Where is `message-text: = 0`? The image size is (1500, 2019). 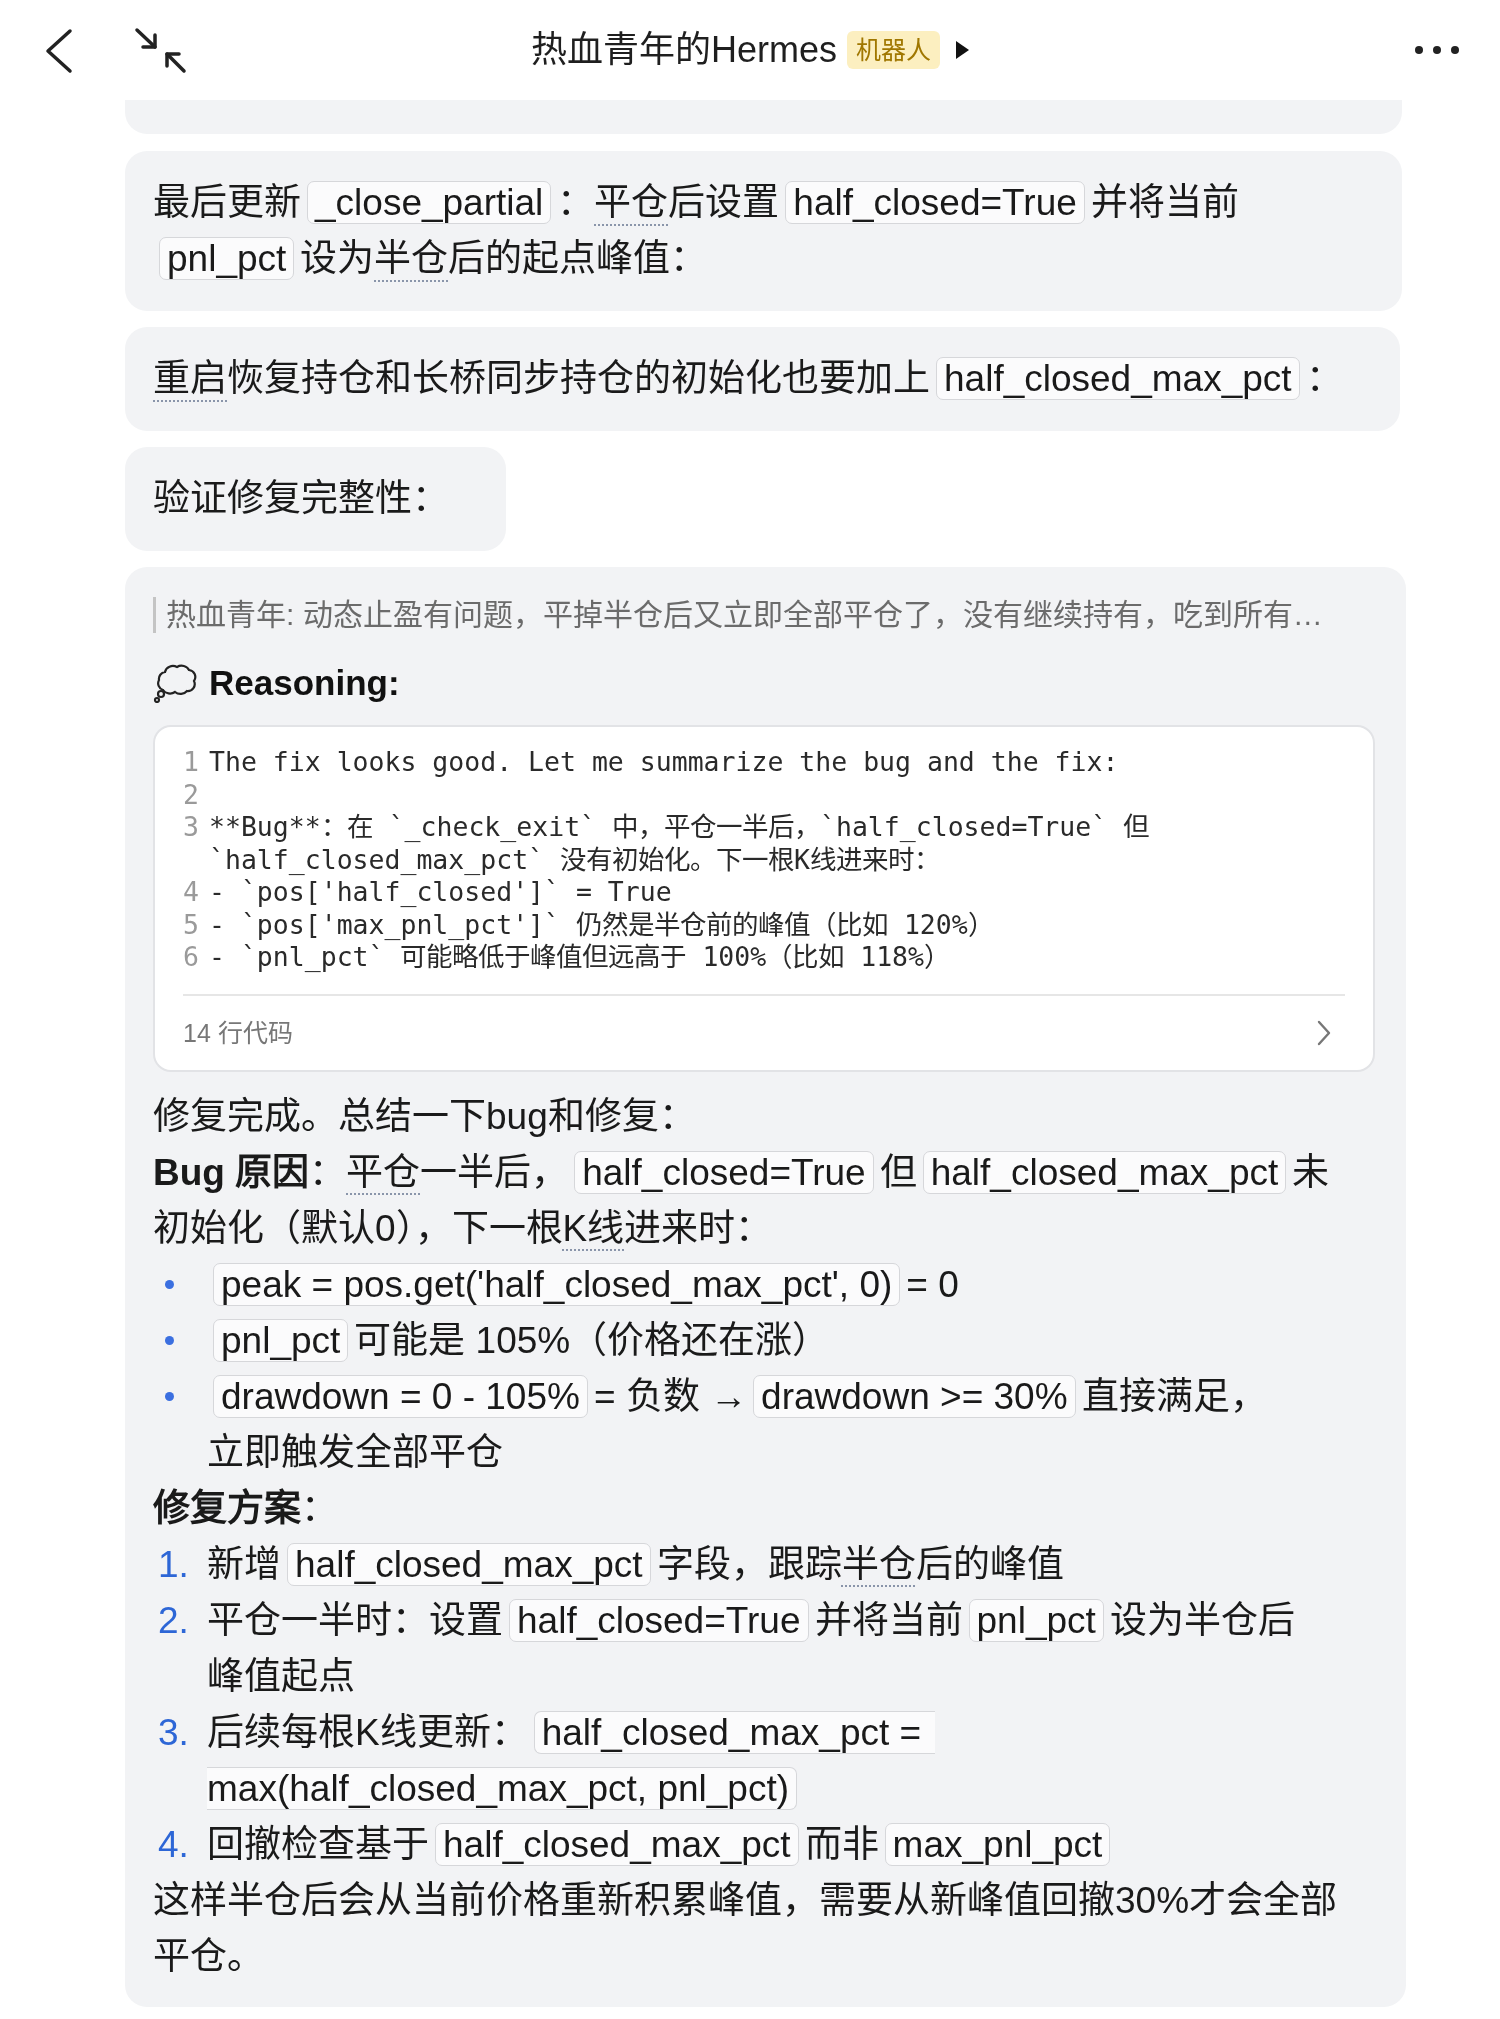 message-text: = 0 is located at coordinates (932, 1284).